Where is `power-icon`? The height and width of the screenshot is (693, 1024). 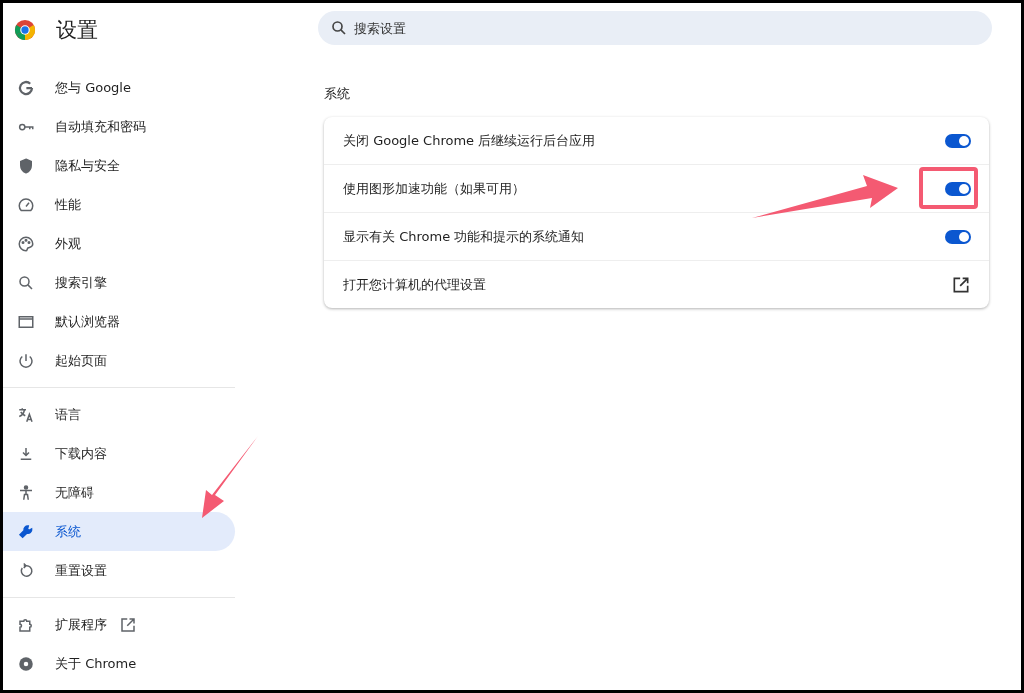
power-icon is located at coordinates (26, 360).